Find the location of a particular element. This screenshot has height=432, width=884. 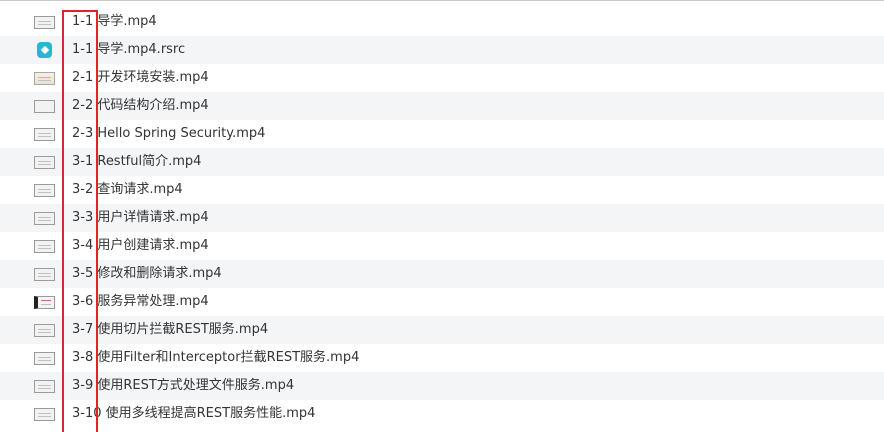

file-name: 3-3 用户详情请求.mp4 is located at coordinates (140, 217).